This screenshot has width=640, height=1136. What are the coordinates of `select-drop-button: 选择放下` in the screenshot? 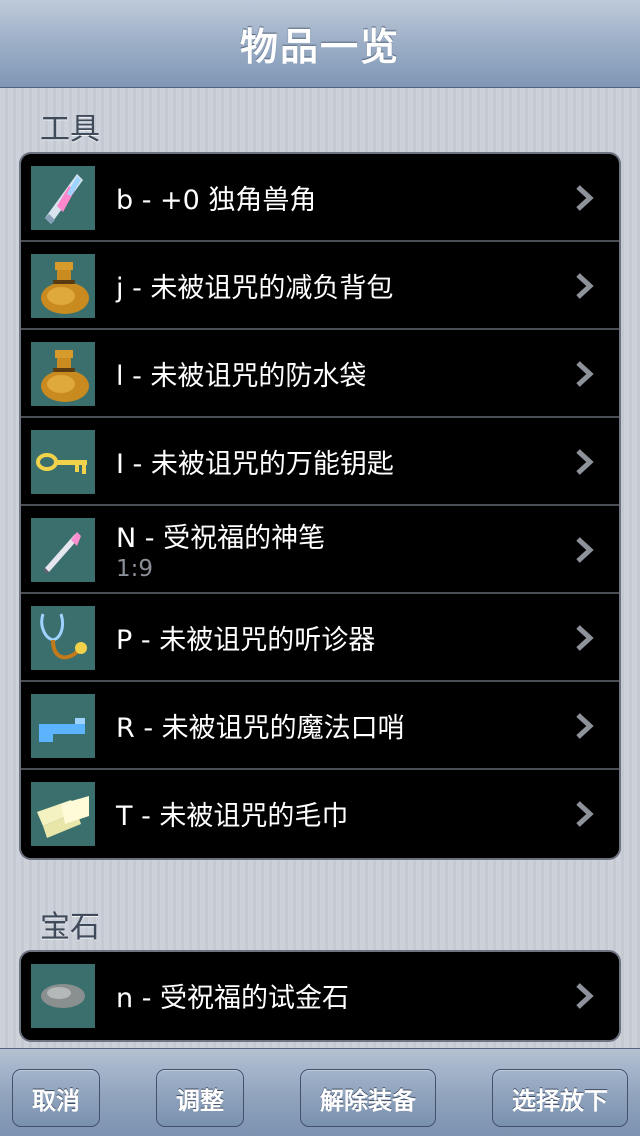 It's located at (560, 1098).